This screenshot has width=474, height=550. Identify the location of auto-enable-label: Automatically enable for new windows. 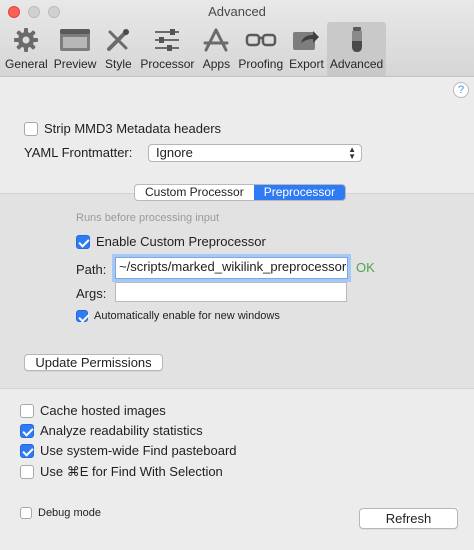
(187, 316).